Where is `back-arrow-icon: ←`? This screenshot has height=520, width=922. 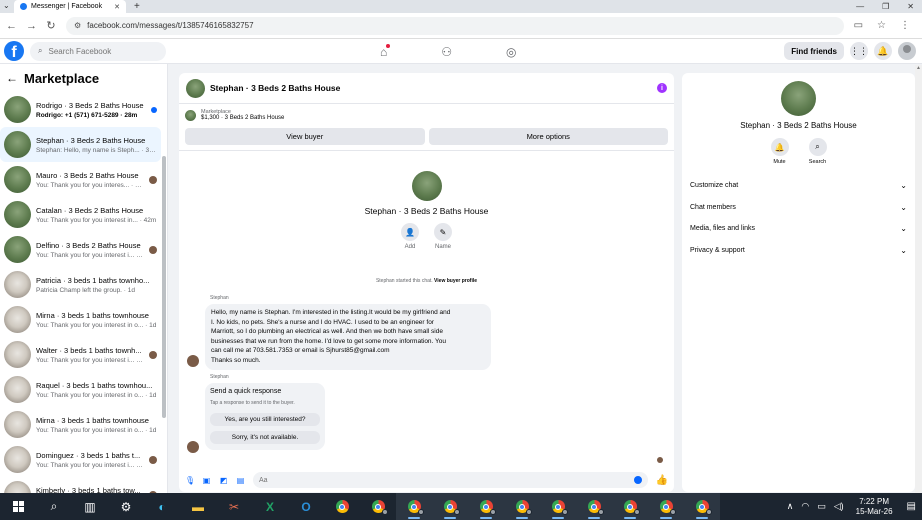 back-arrow-icon: ← is located at coordinates (12, 78).